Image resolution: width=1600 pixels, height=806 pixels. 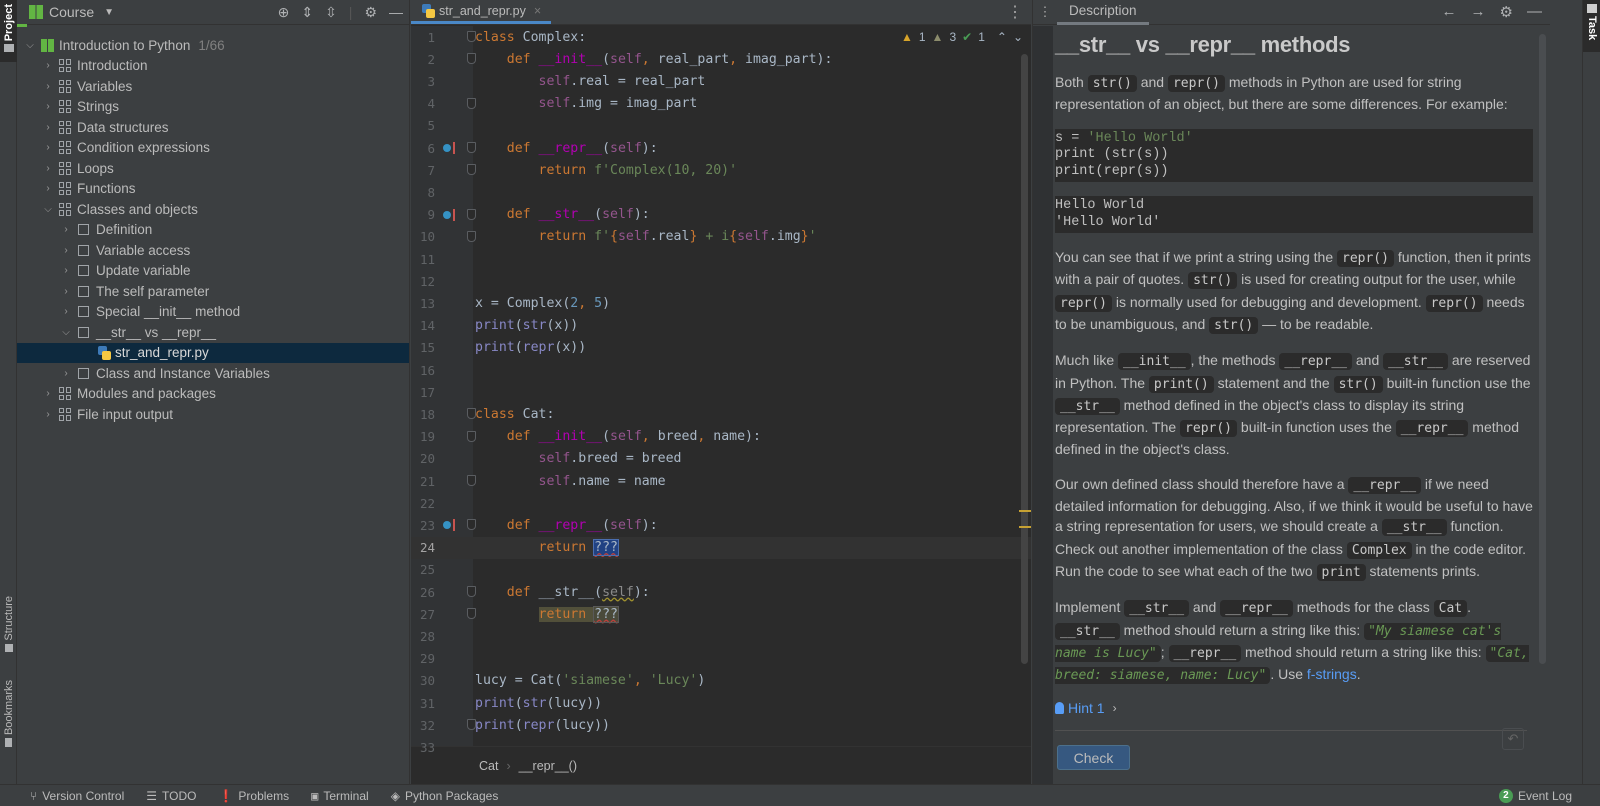 What do you see at coordinates (1024, 359) in the screenshot?
I see `editor-scrollbar` at bounding box center [1024, 359].